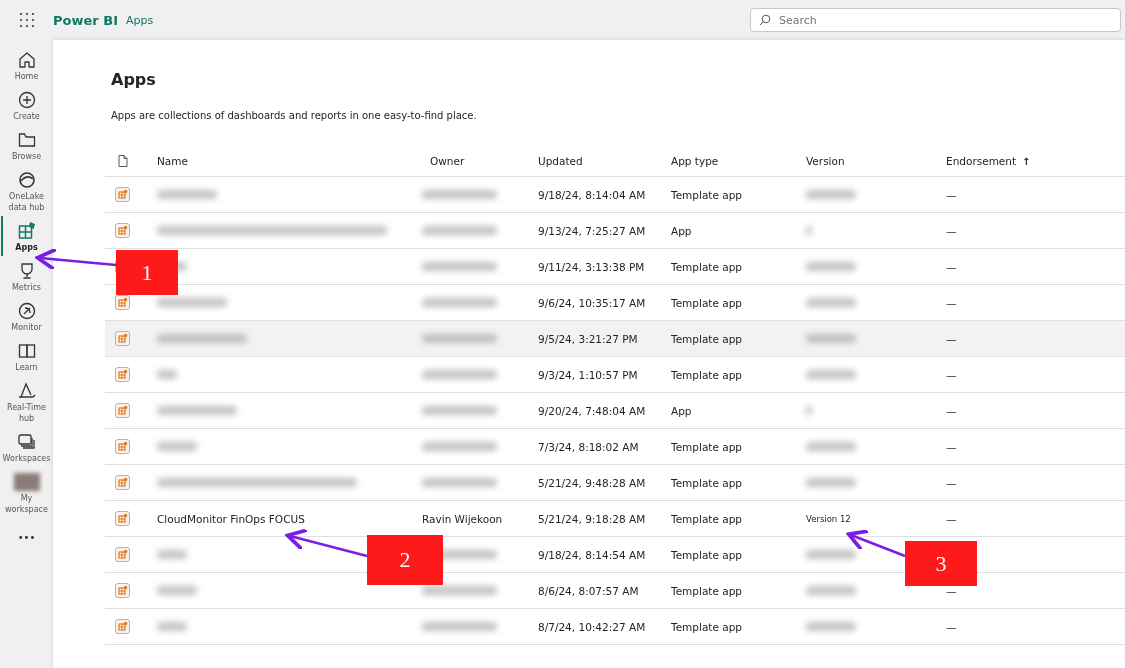 This screenshot has width=1125, height=668. I want to click on nav-item: Workspaces, so click(26, 447).